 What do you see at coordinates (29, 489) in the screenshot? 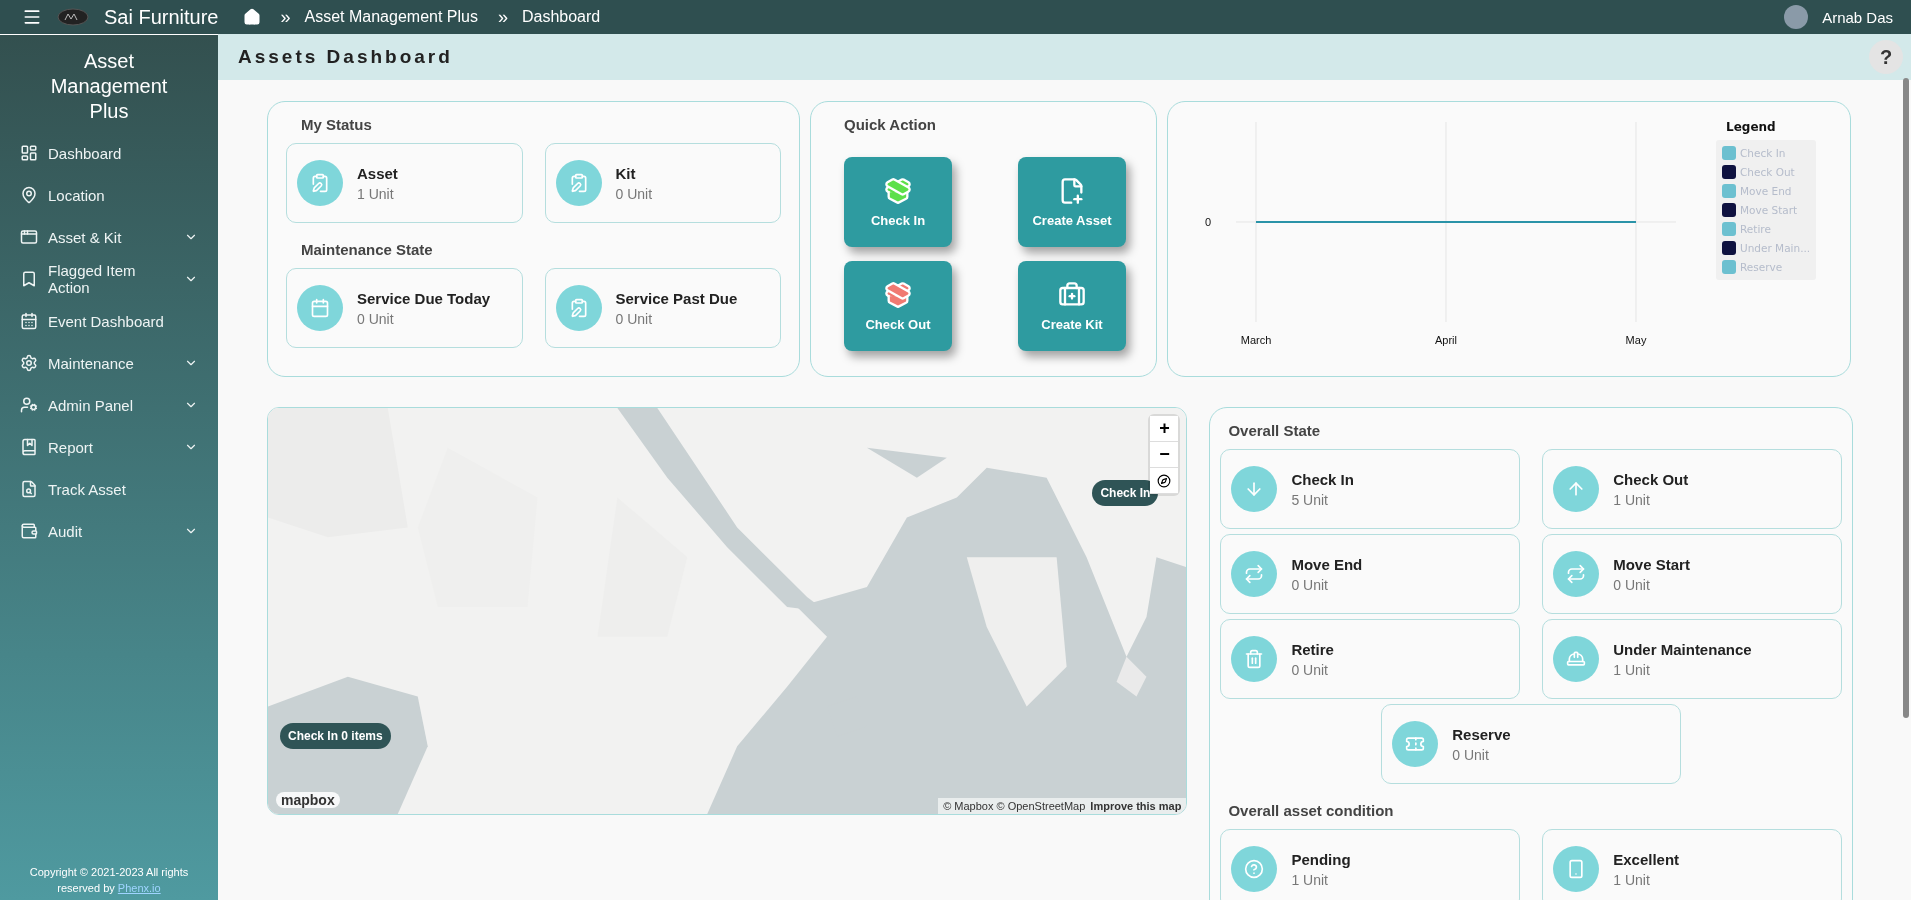
I see `document-search-icon` at bounding box center [29, 489].